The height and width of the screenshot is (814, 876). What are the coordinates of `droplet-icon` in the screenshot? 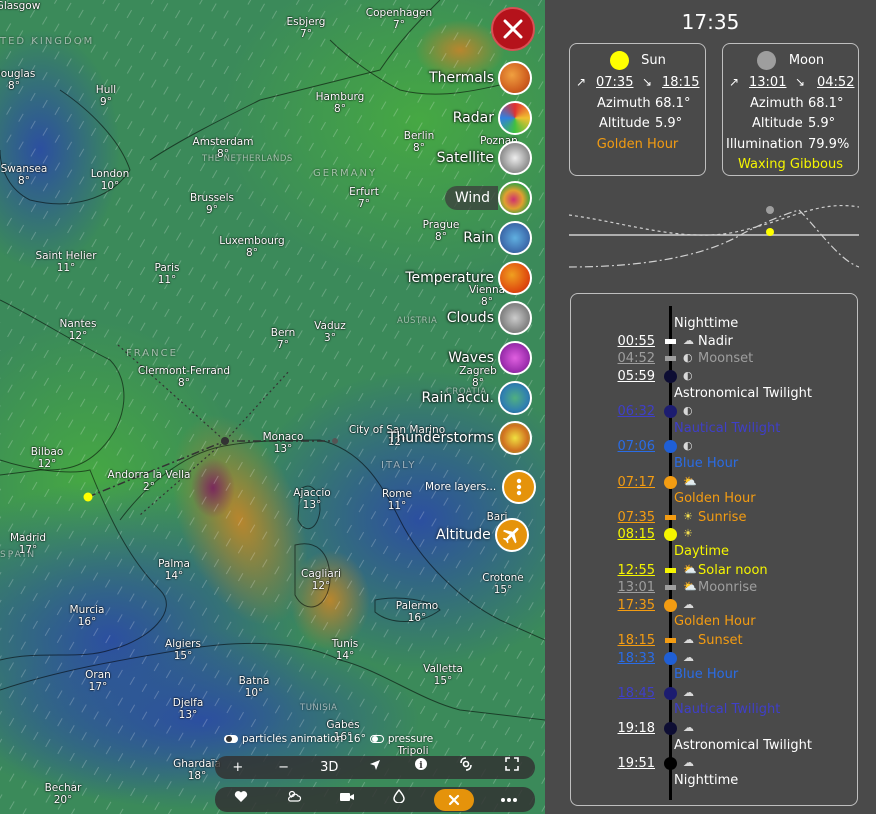 It's located at (399, 796).